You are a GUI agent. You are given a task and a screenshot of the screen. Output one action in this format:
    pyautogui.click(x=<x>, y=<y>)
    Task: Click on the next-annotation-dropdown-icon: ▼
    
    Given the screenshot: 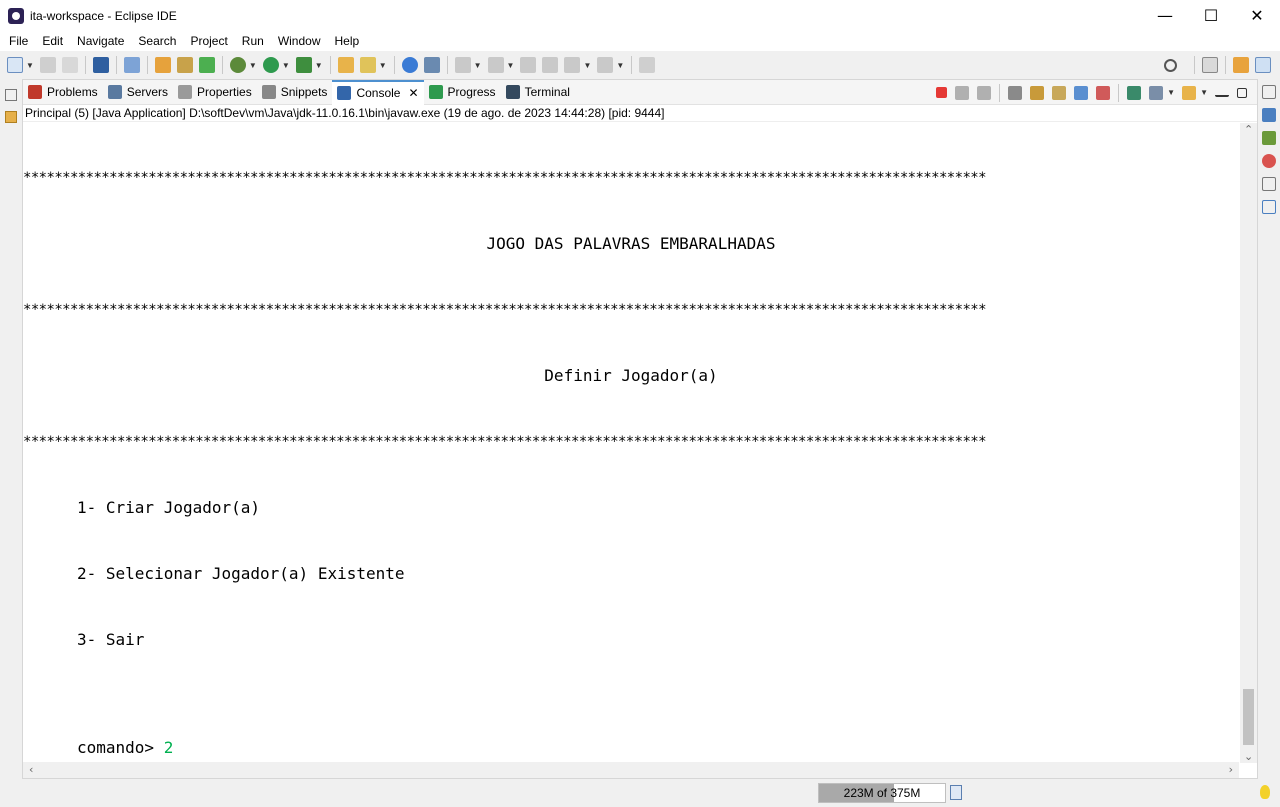 What is the action you would take?
    pyautogui.click(x=478, y=65)
    